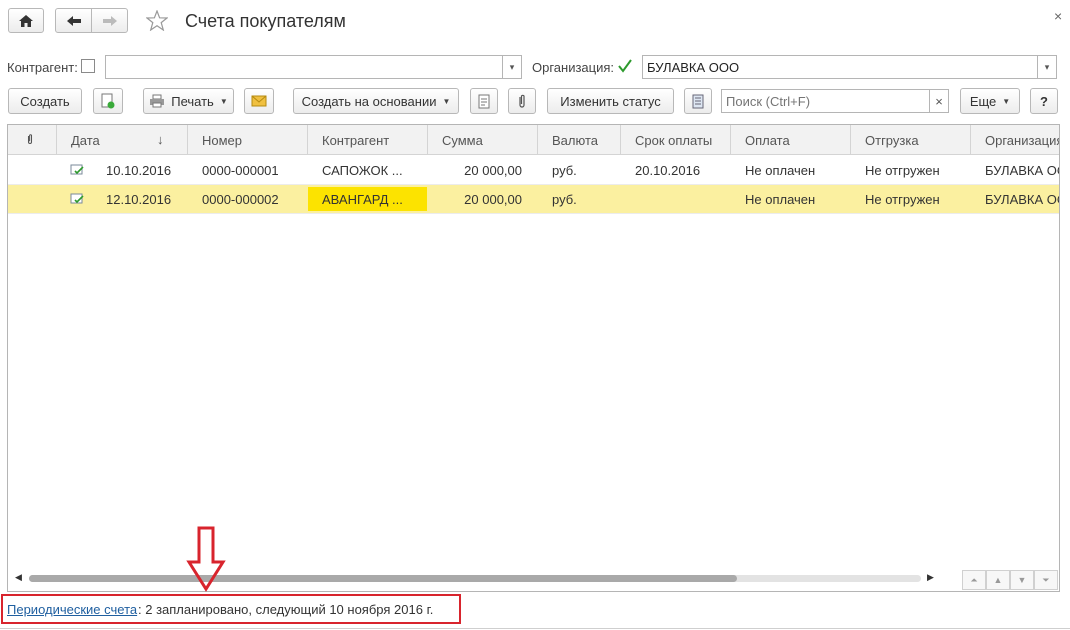  What do you see at coordinates (840, 67) in the screenshot?
I see `organization-field: БУЛАВКА ООО` at bounding box center [840, 67].